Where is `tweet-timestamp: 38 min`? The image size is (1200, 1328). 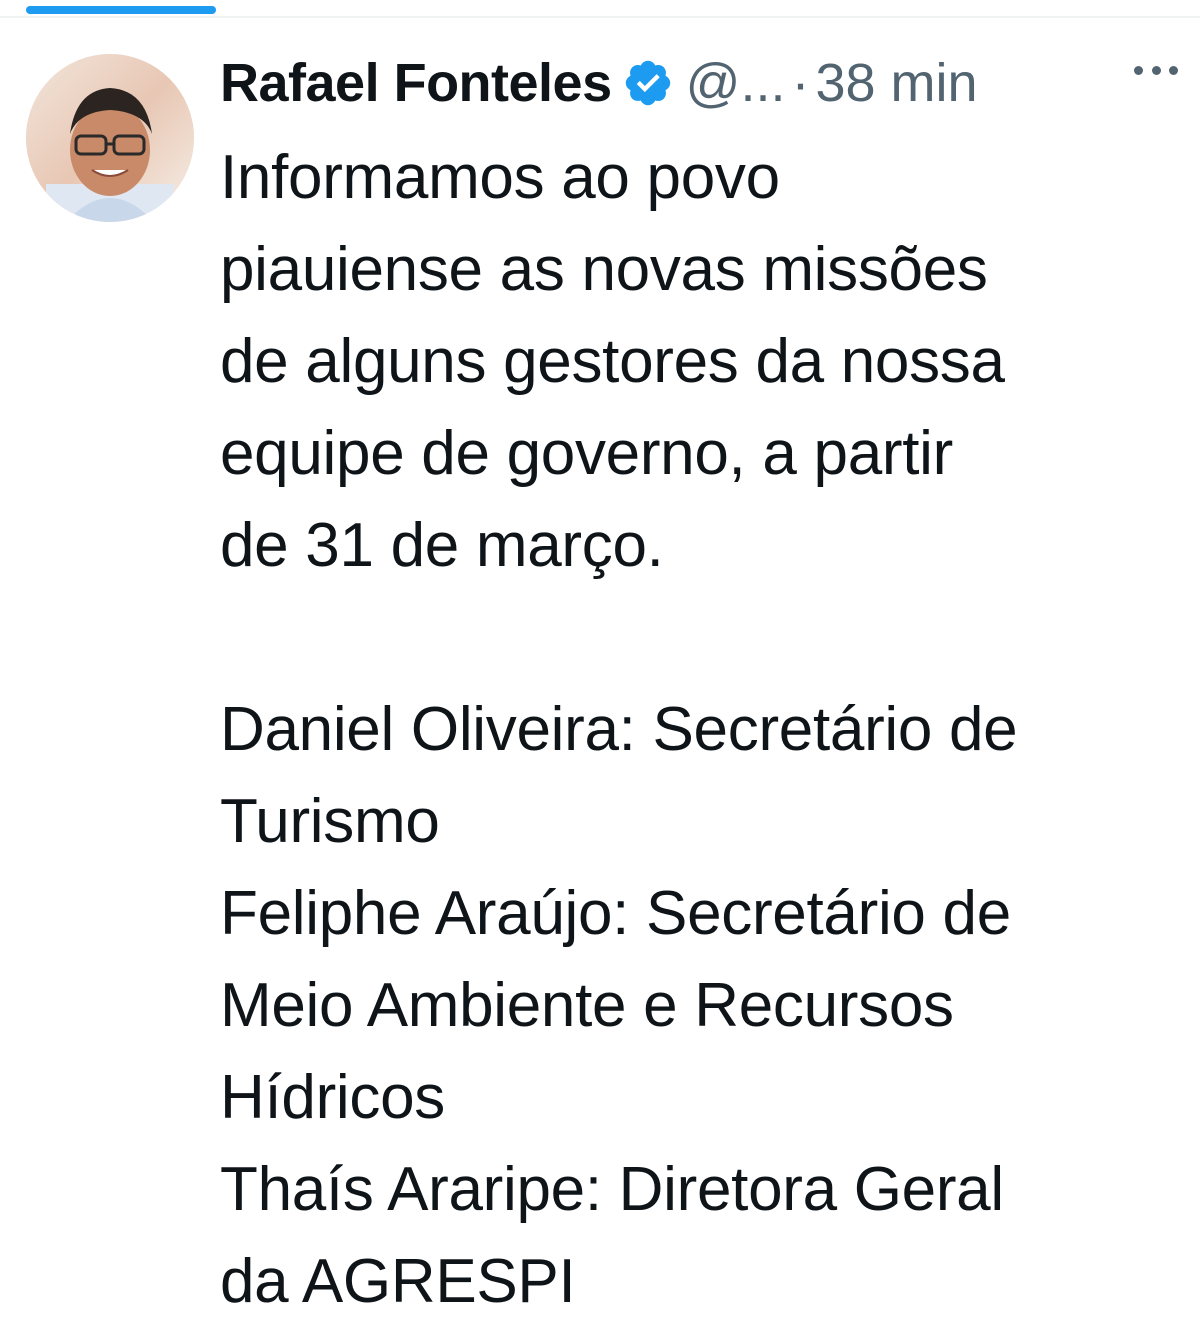
tweet-timestamp: 38 min is located at coordinates (896, 83).